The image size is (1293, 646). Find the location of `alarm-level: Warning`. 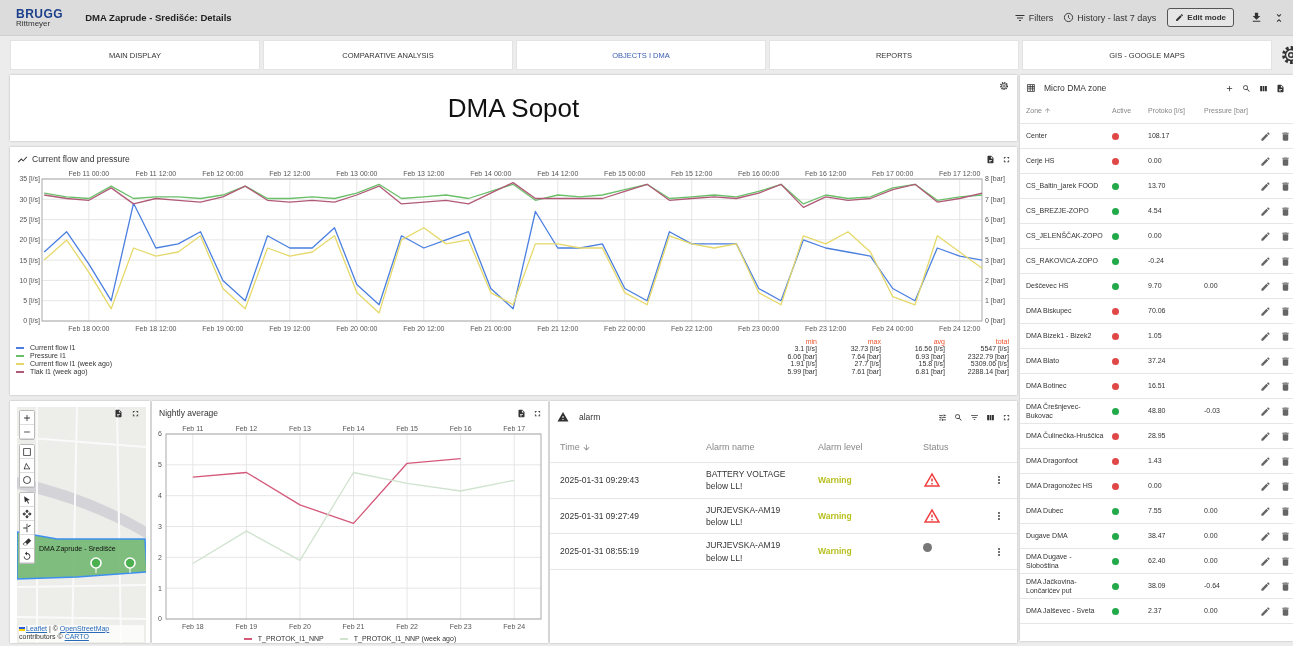

alarm-level: Warning is located at coordinates (835, 515).